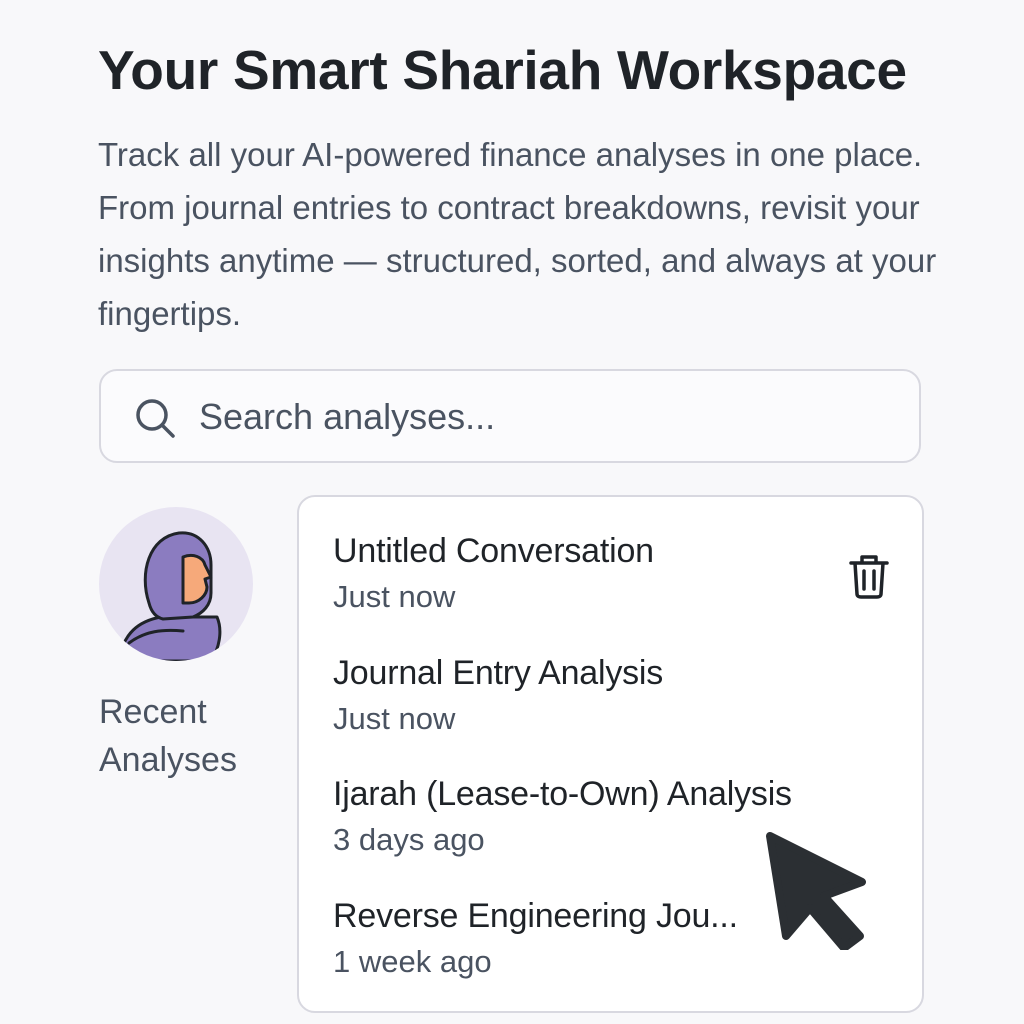  What do you see at coordinates (603, 938) in the screenshot?
I see `analysis-item-reverse-engineering: Reverse Engineering Jou... 1 week ago` at bounding box center [603, 938].